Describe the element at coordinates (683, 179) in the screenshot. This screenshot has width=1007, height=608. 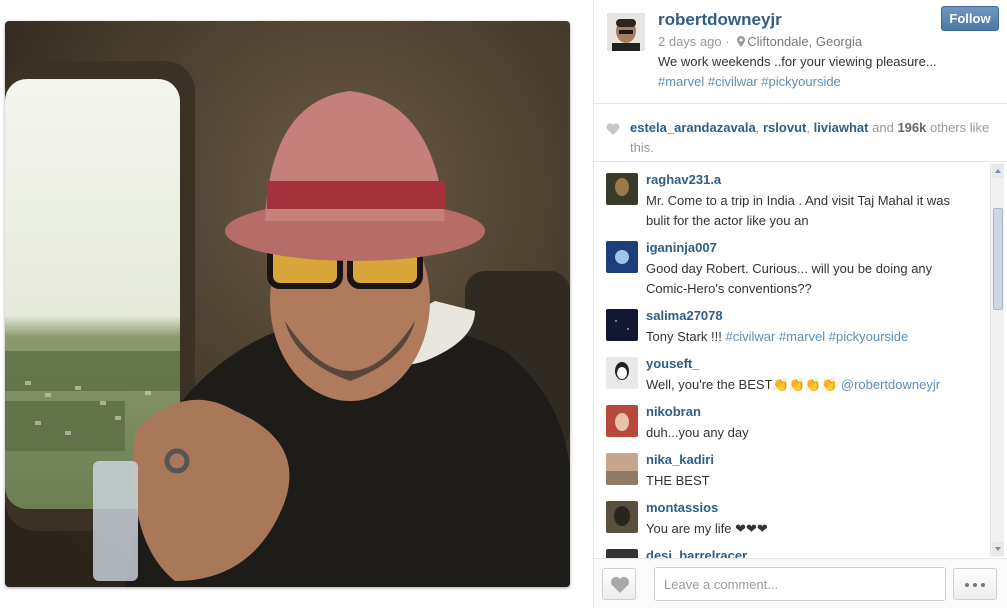
I see `commenter-username: raghav231.a` at that location.